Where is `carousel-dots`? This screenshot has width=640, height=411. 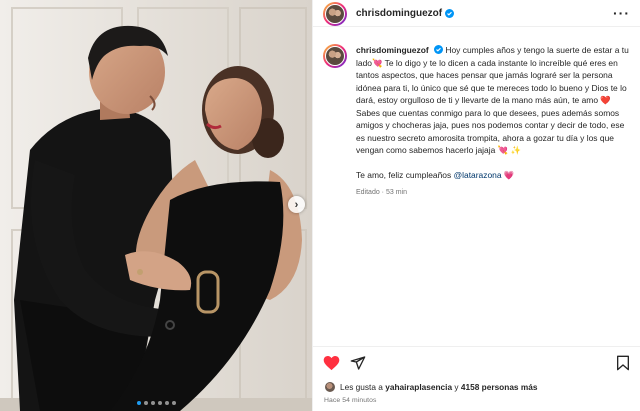
carousel-dots is located at coordinates (156, 403).